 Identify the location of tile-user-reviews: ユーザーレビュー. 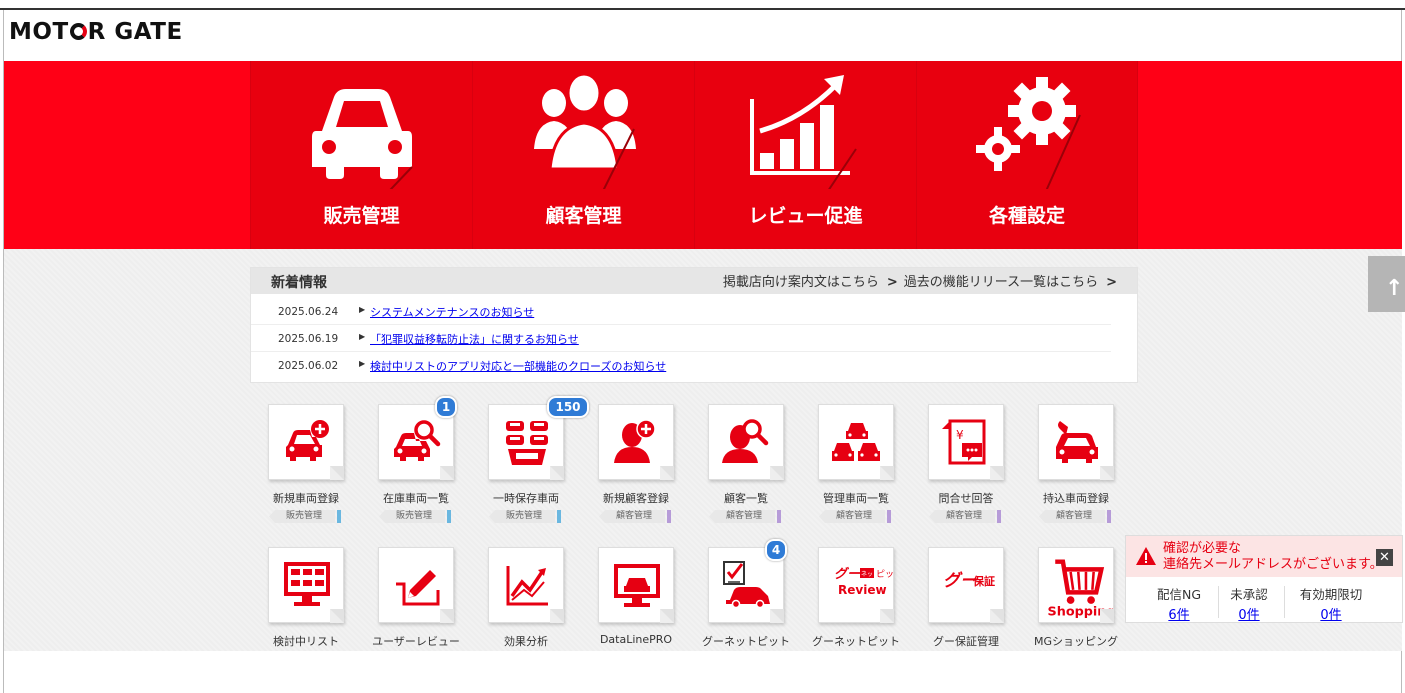
(411, 612).